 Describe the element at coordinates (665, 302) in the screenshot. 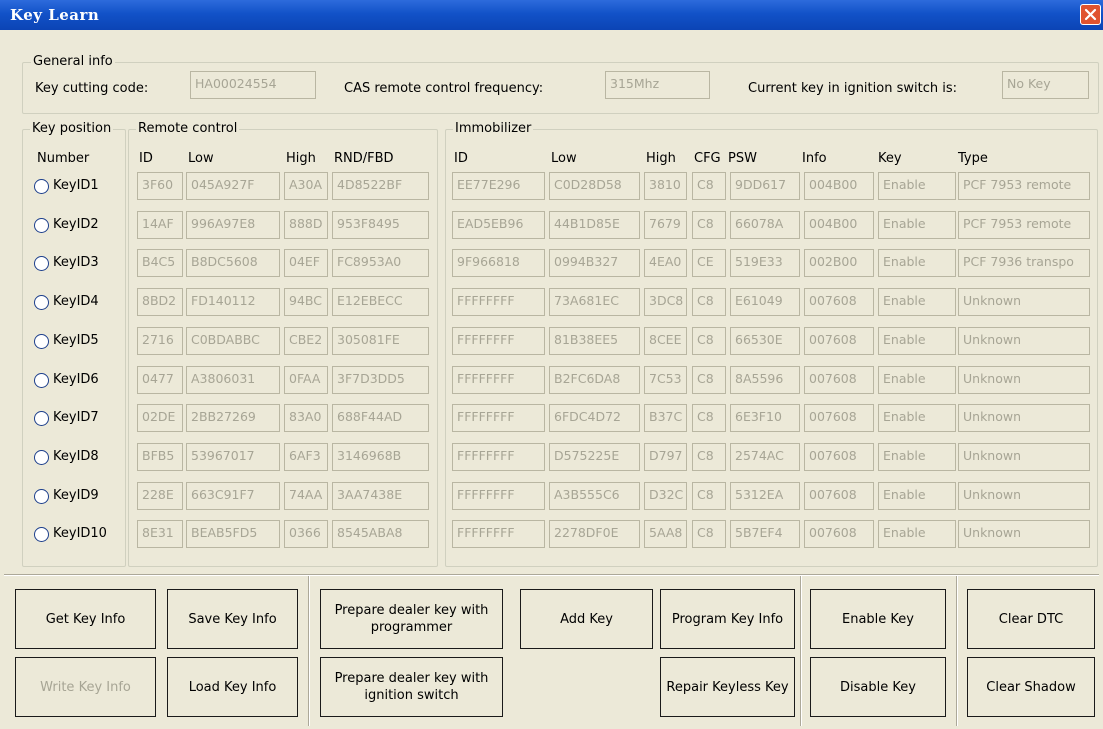

I see `immobilizer-high-field: 3DC8` at that location.